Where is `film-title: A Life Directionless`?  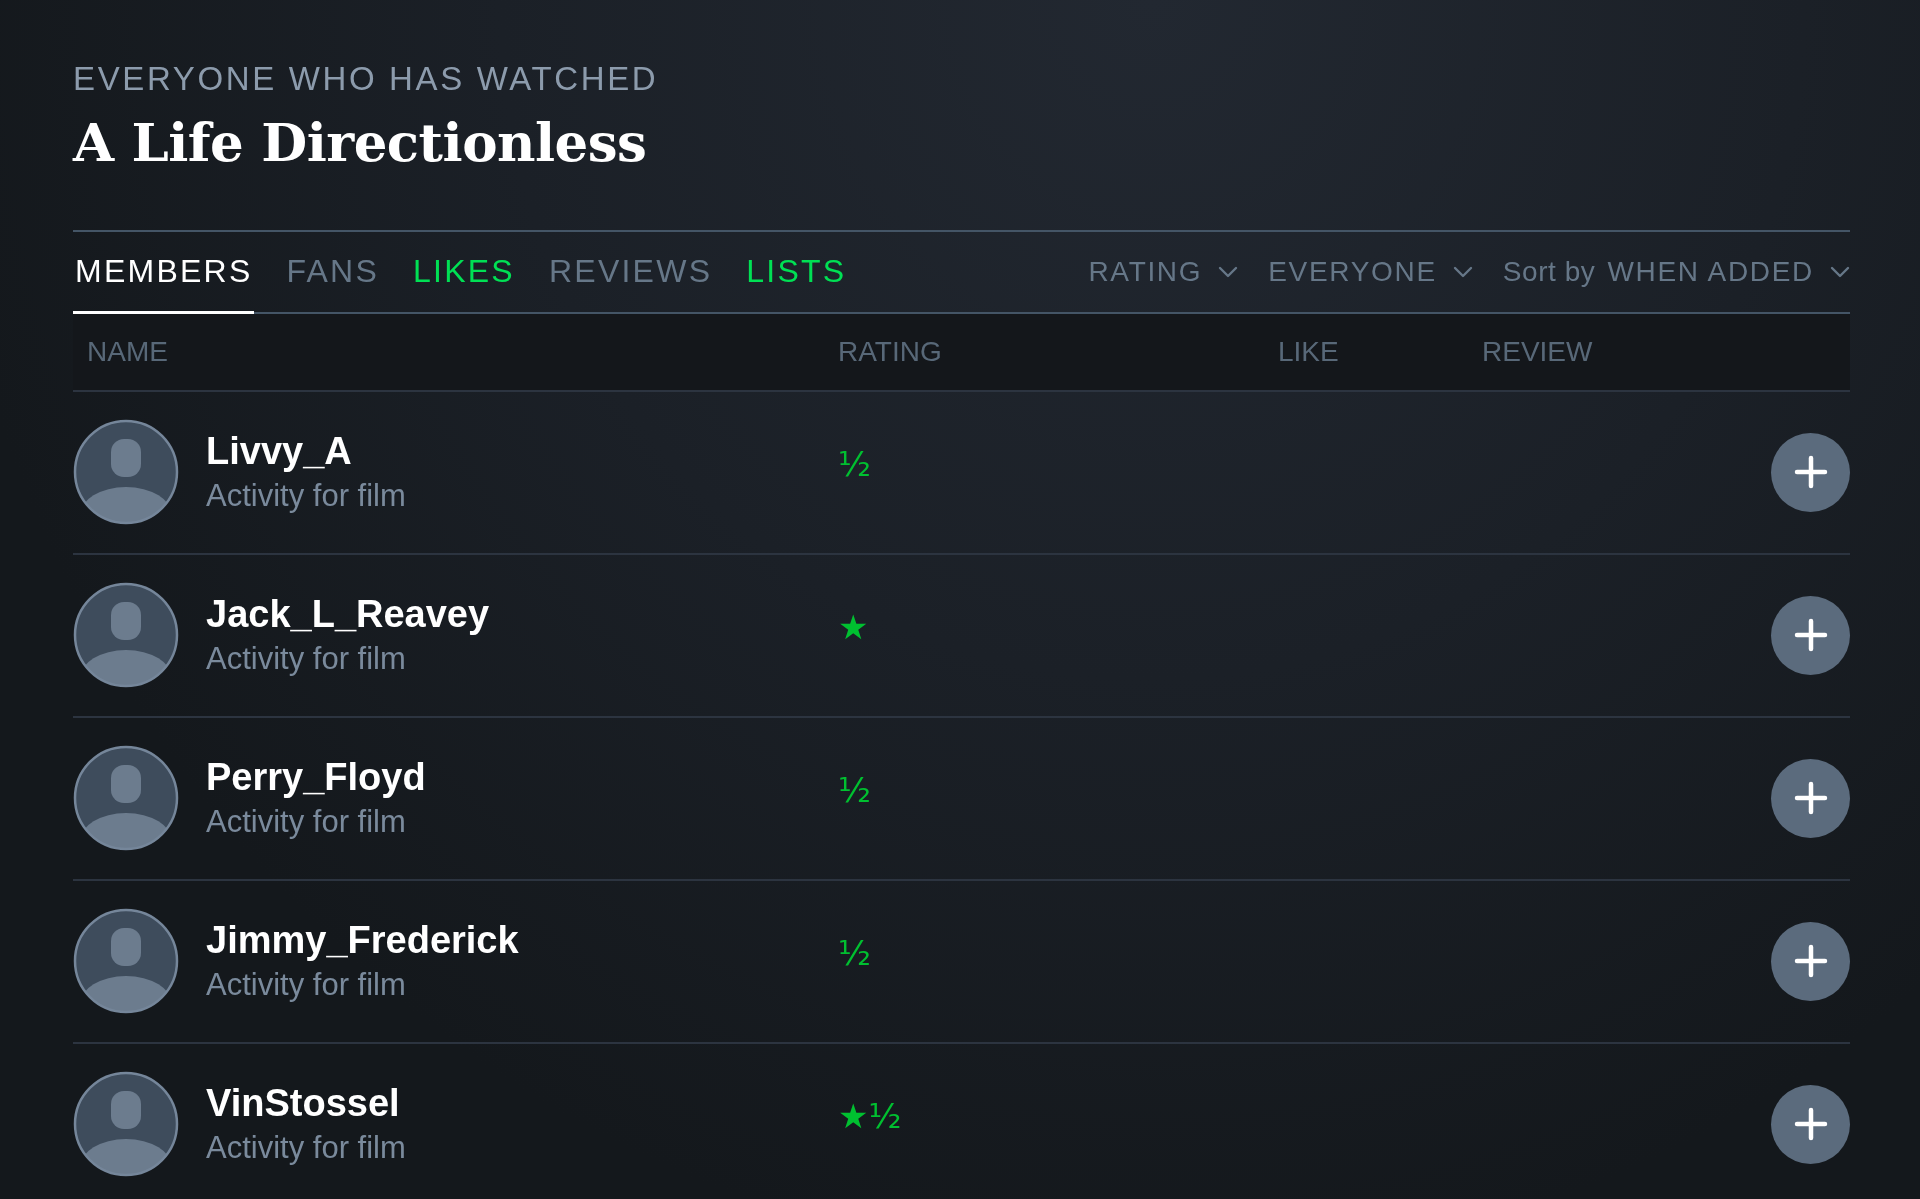
film-title: A Life Directionless is located at coordinates (360, 143).